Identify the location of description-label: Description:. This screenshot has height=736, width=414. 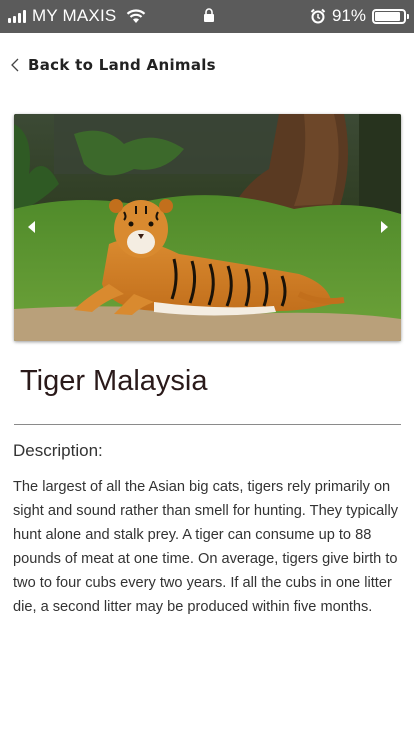
(58, 450).